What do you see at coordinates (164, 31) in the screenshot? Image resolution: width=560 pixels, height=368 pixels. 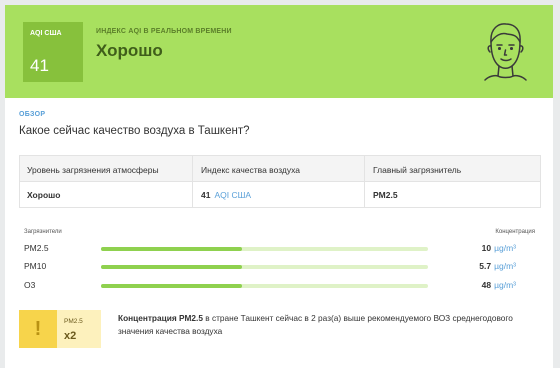 I see `realtime-aqi-subtitle: ИНДЕКС AQI В РЕАЛЬНОМ ВРЕМЕНИ` at bounding box center [164, 31].